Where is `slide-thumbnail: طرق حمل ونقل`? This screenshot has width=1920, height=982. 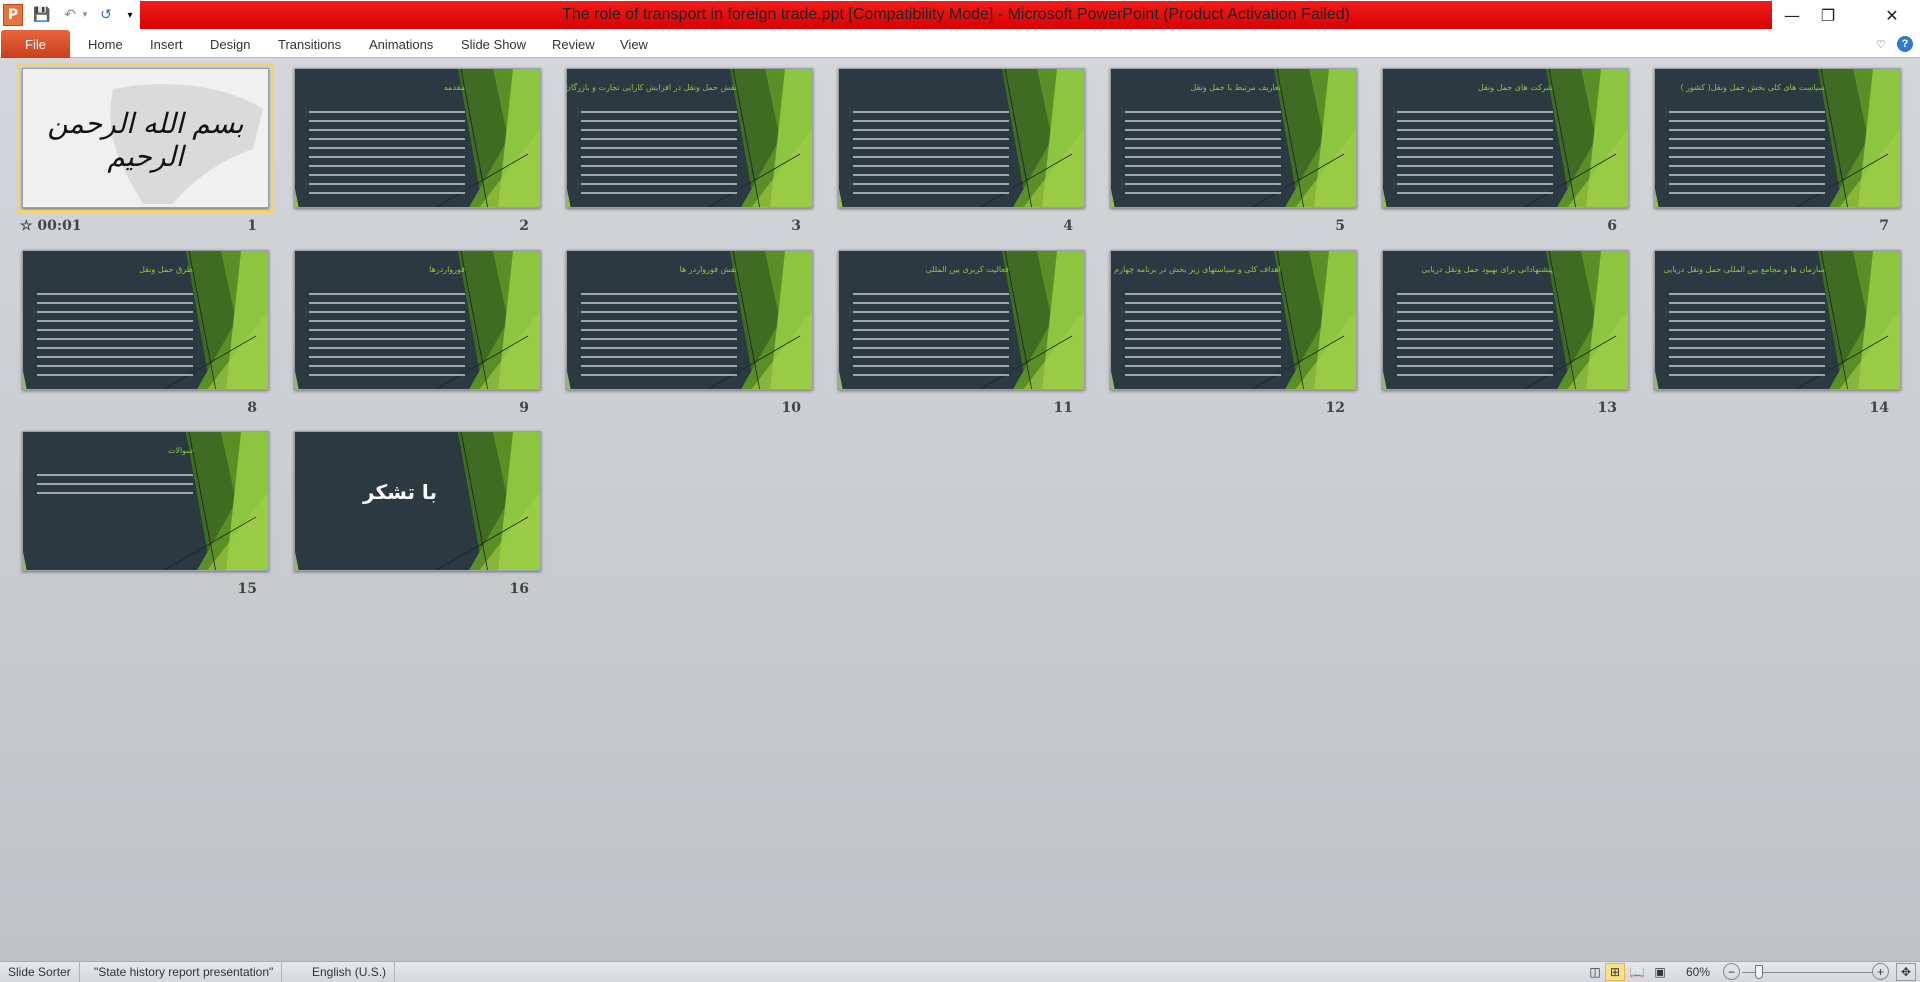
slide-thumbnail: طرق حمل ونقل is located at coordinates (145, 320).